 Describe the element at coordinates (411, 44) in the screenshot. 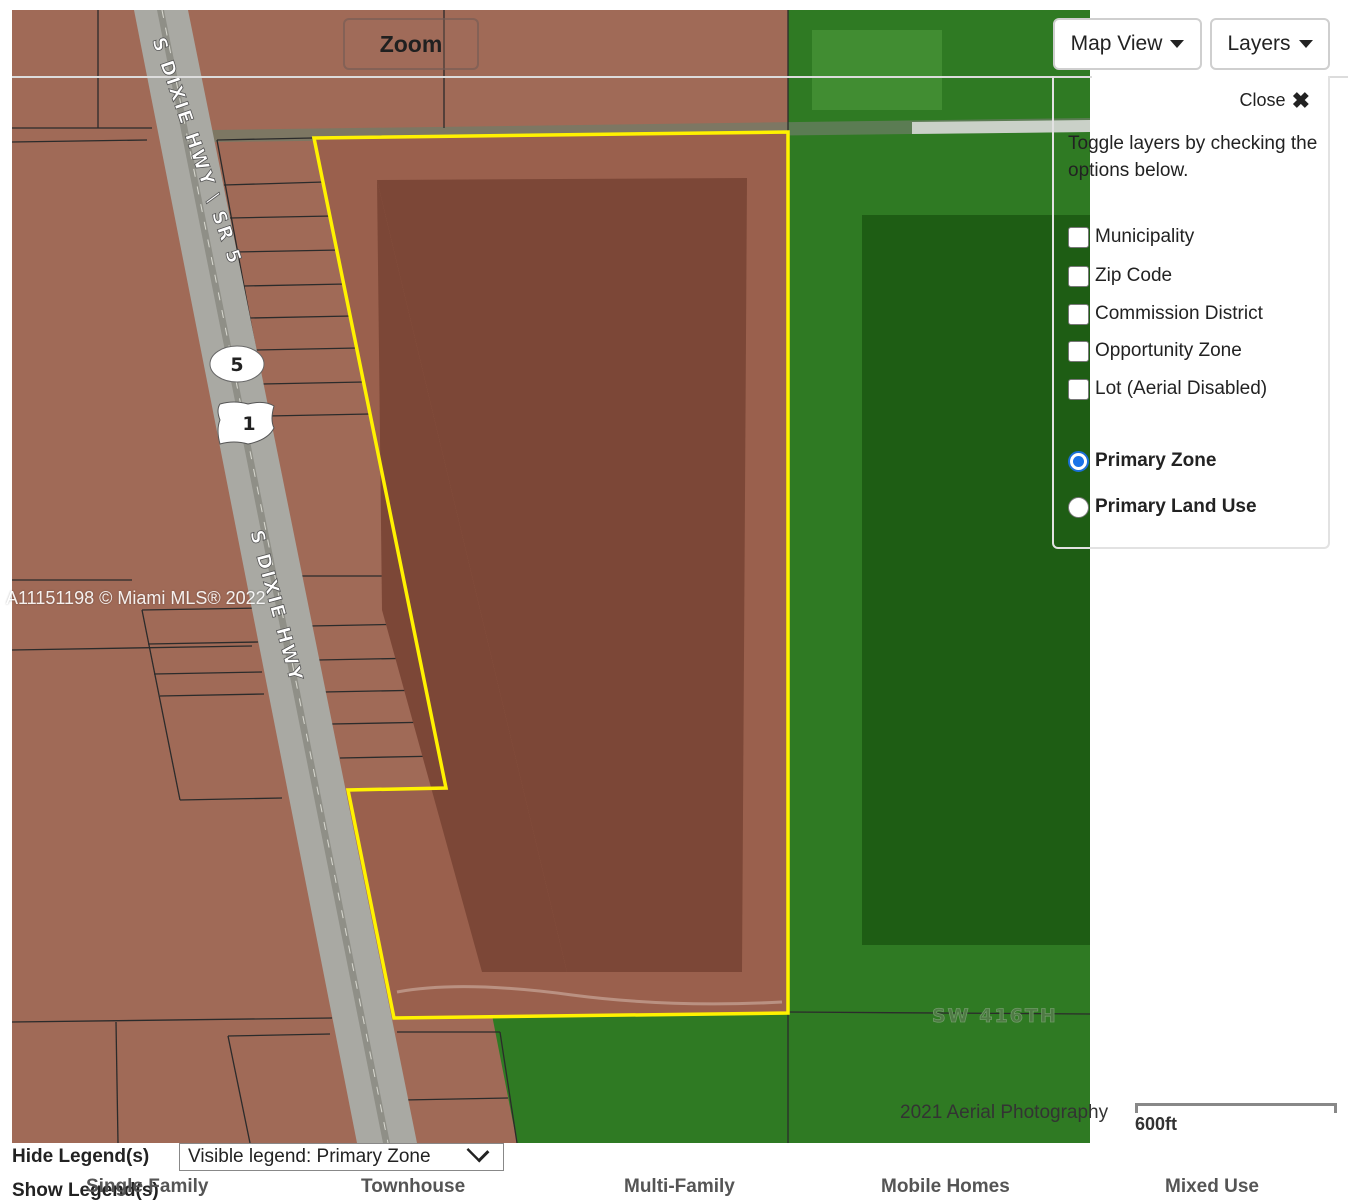

I see `zoom-button: Zoom` at that location.